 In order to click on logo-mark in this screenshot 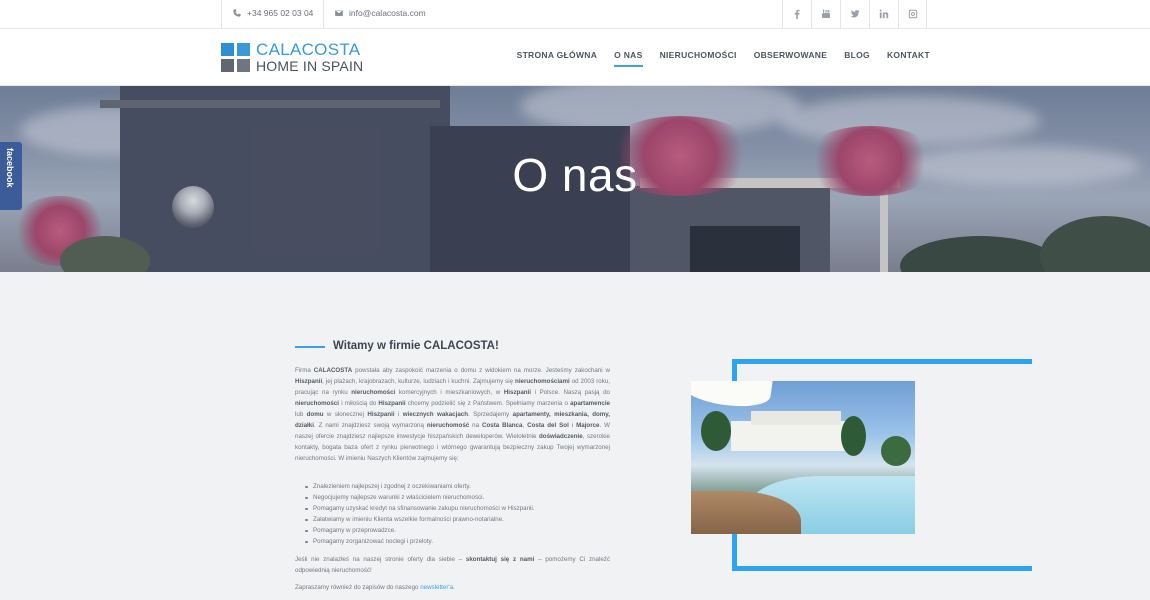, I will do `click(235, 57)`.